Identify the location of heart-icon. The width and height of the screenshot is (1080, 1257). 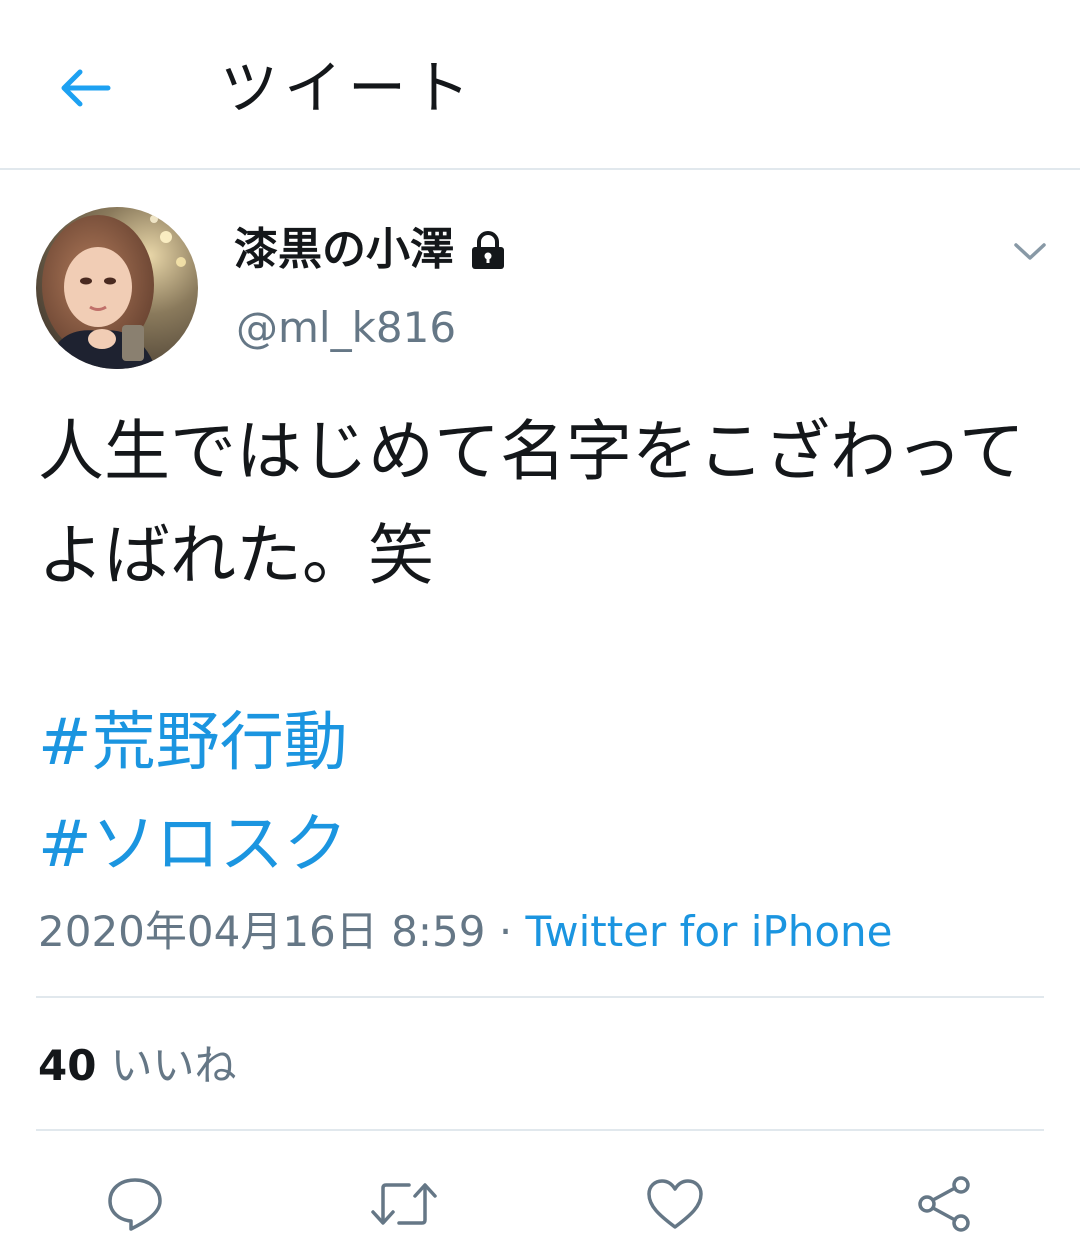
(675, 1204).